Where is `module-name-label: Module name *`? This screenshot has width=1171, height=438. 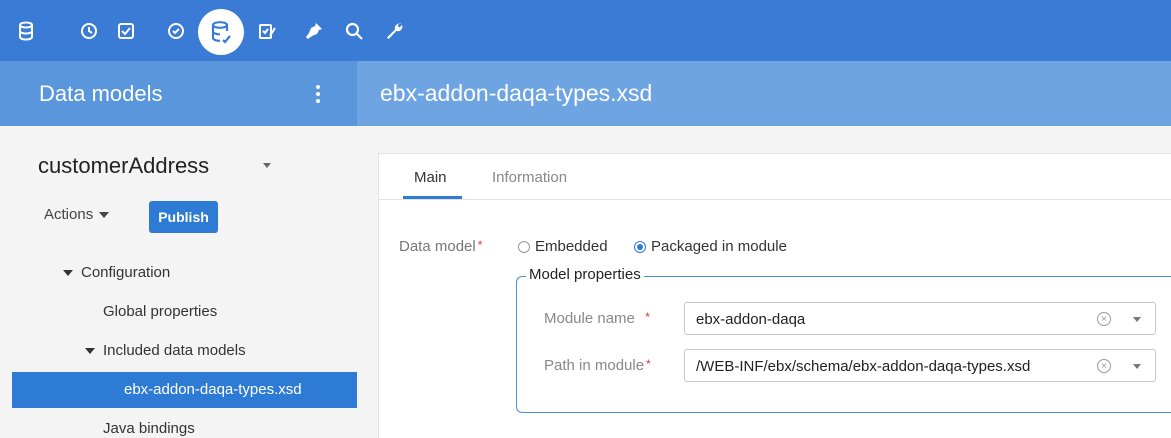
module-name-label: Module name * is located at coordinates (597, 318).